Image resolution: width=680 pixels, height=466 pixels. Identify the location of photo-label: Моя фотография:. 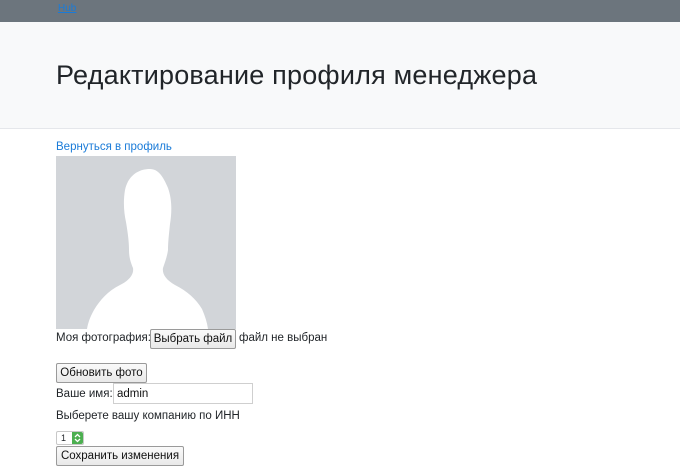
(103, 338).